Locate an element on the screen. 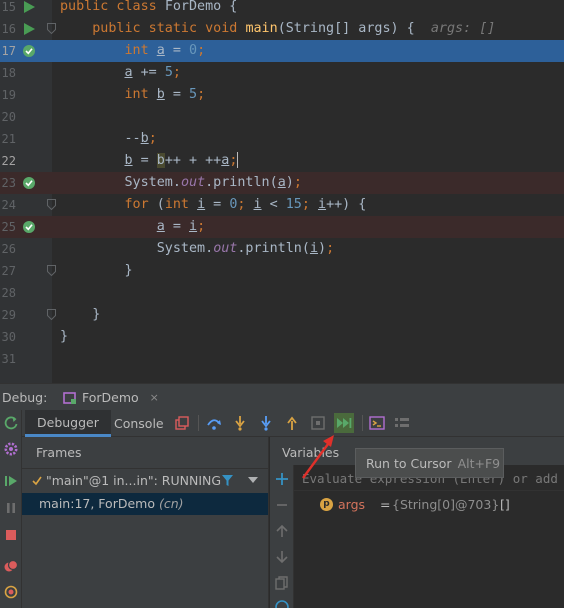  code-line: 21 --b; is located at coordinates (282, 139).